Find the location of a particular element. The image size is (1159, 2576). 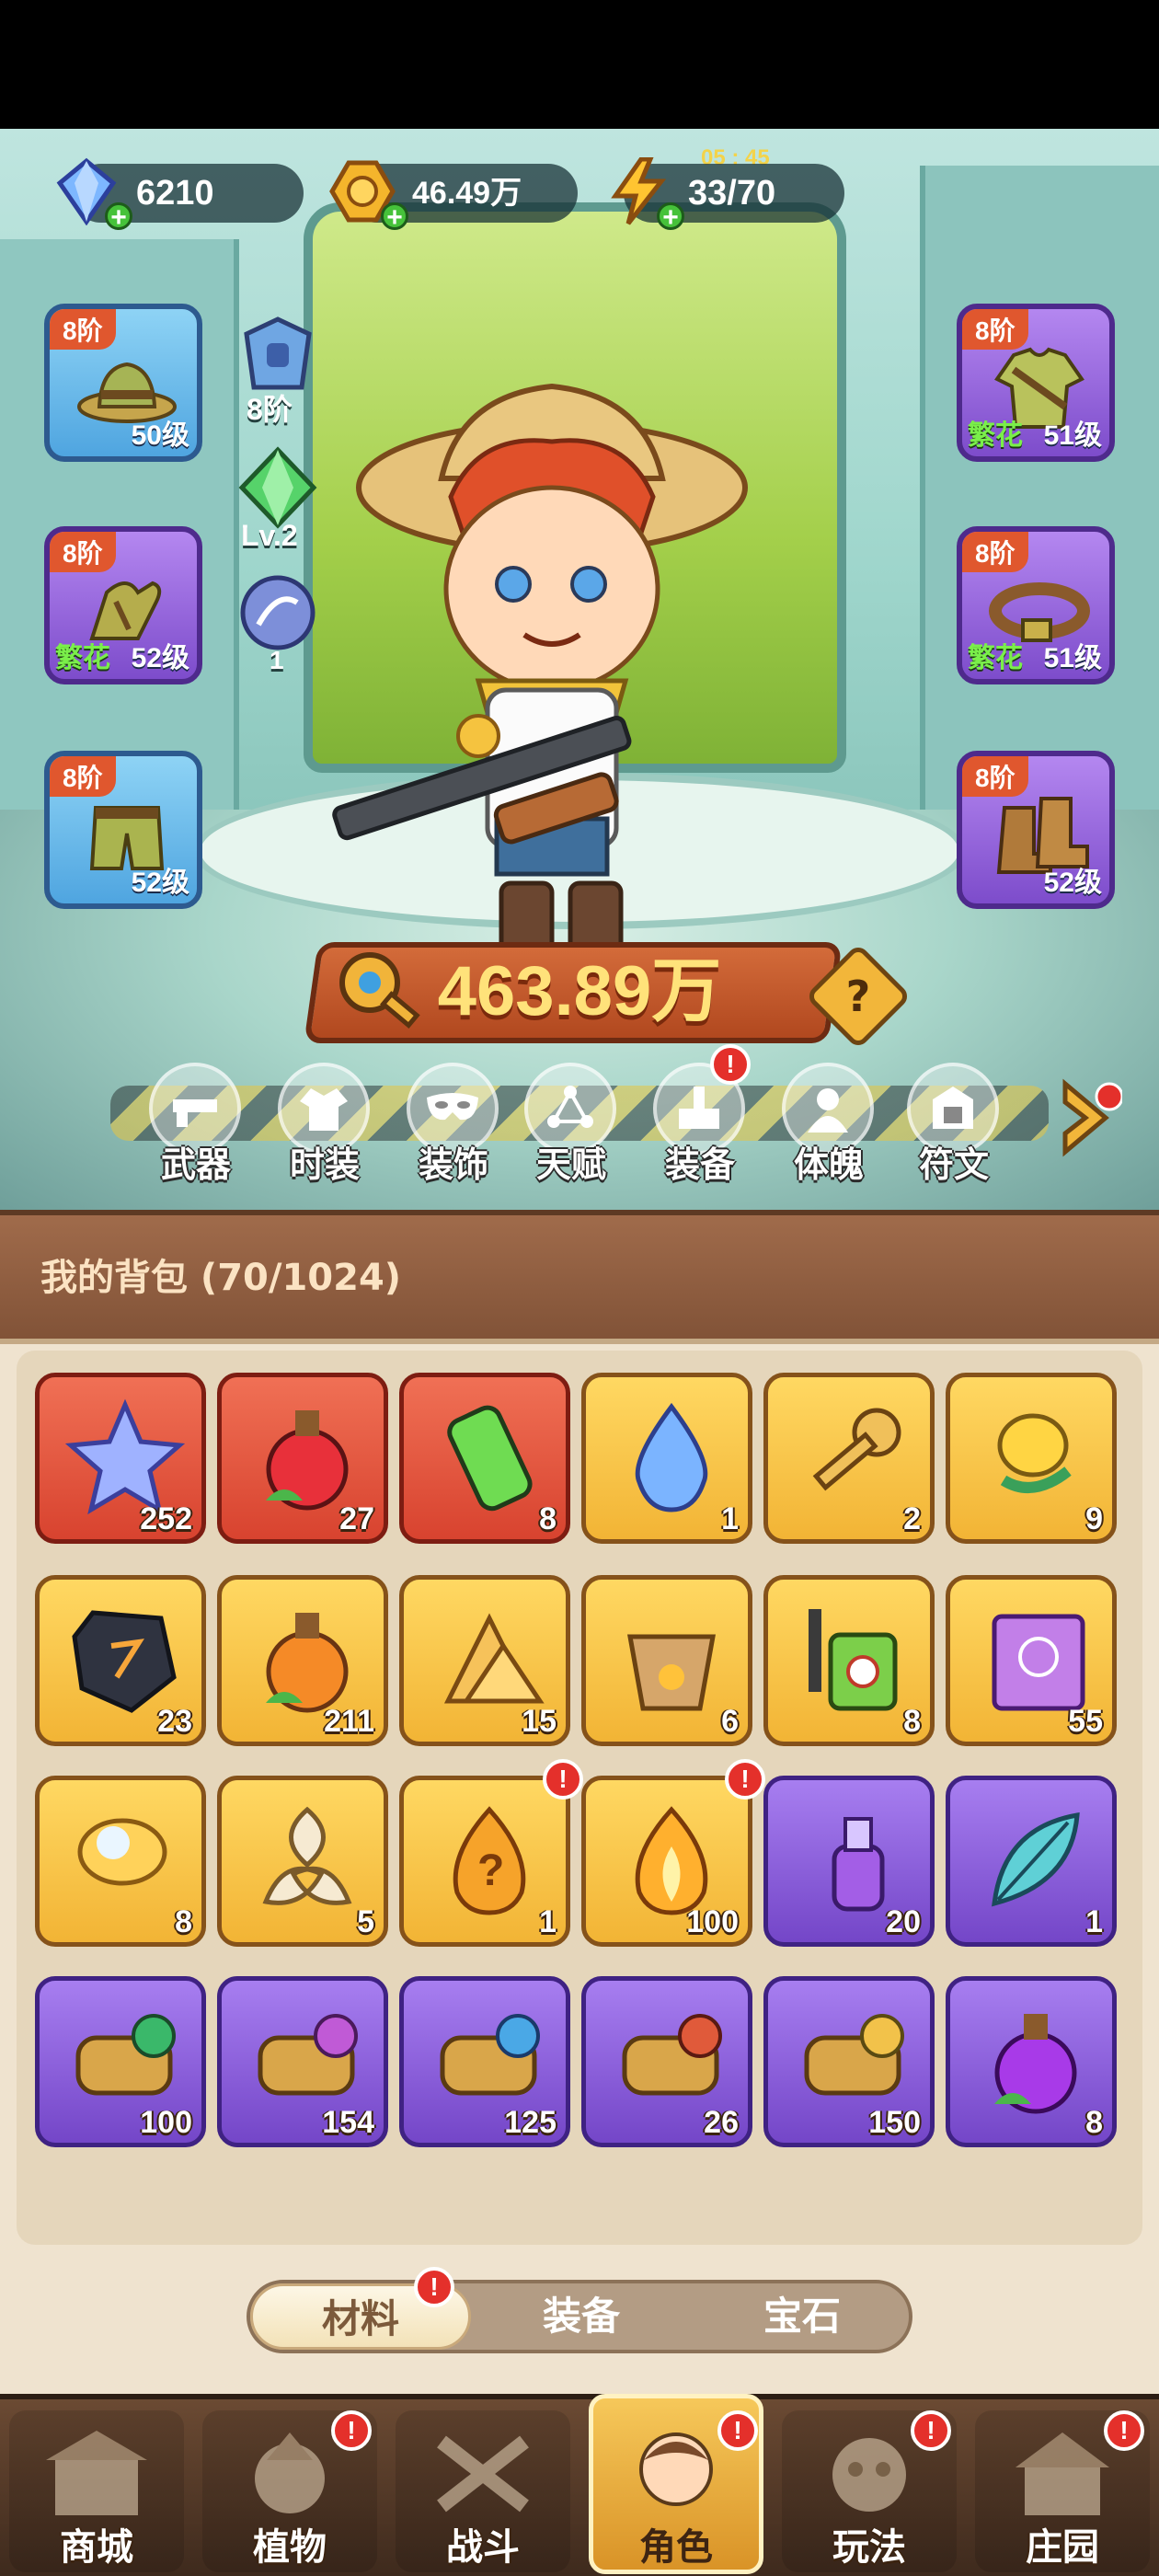

water-drop-icon is located at coordinates (671, 1457).